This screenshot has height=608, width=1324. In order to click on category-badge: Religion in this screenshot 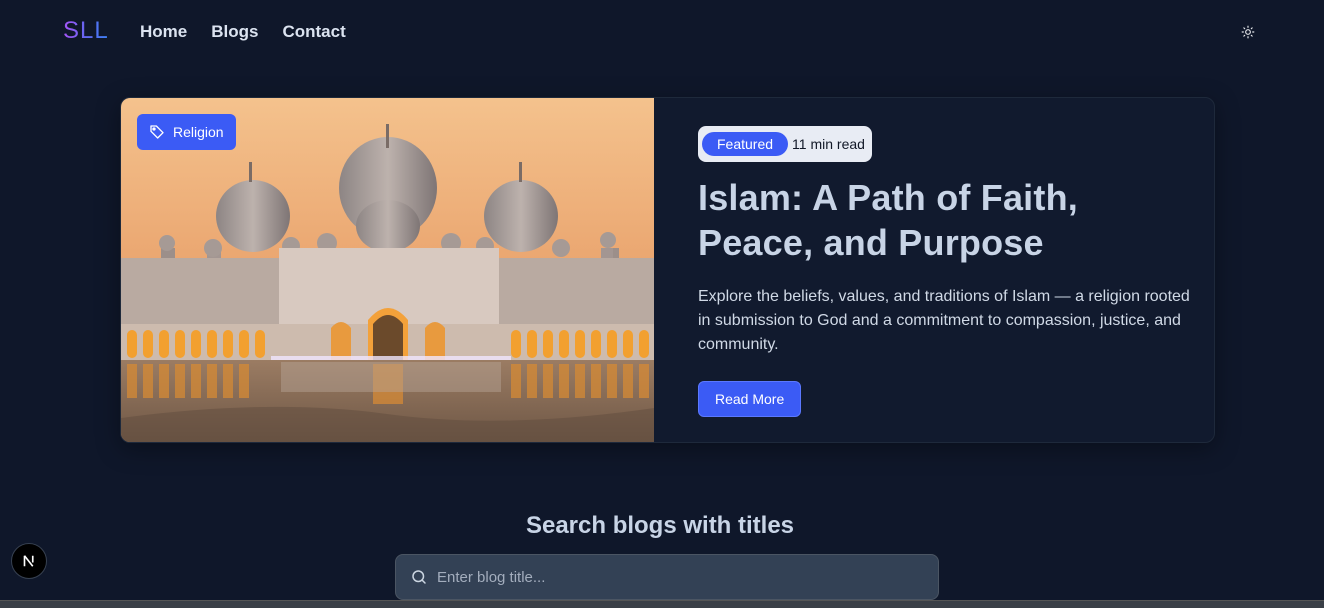, I will do `click(186, 132)`.